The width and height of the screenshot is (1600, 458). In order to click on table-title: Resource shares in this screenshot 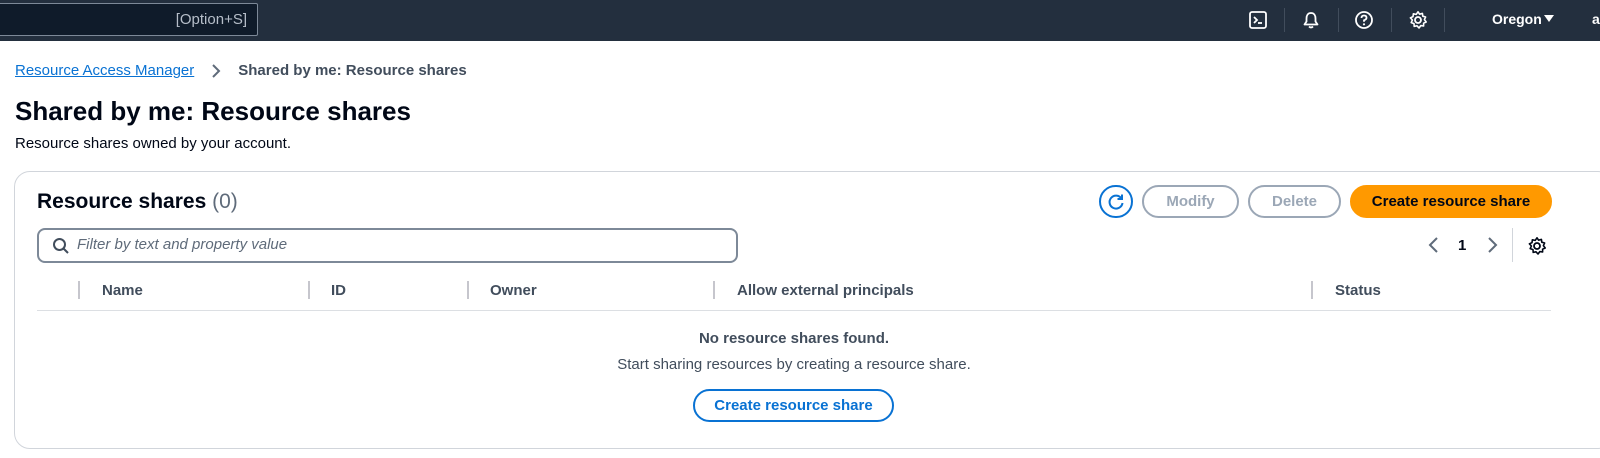, I will do `click(122, 201)`.